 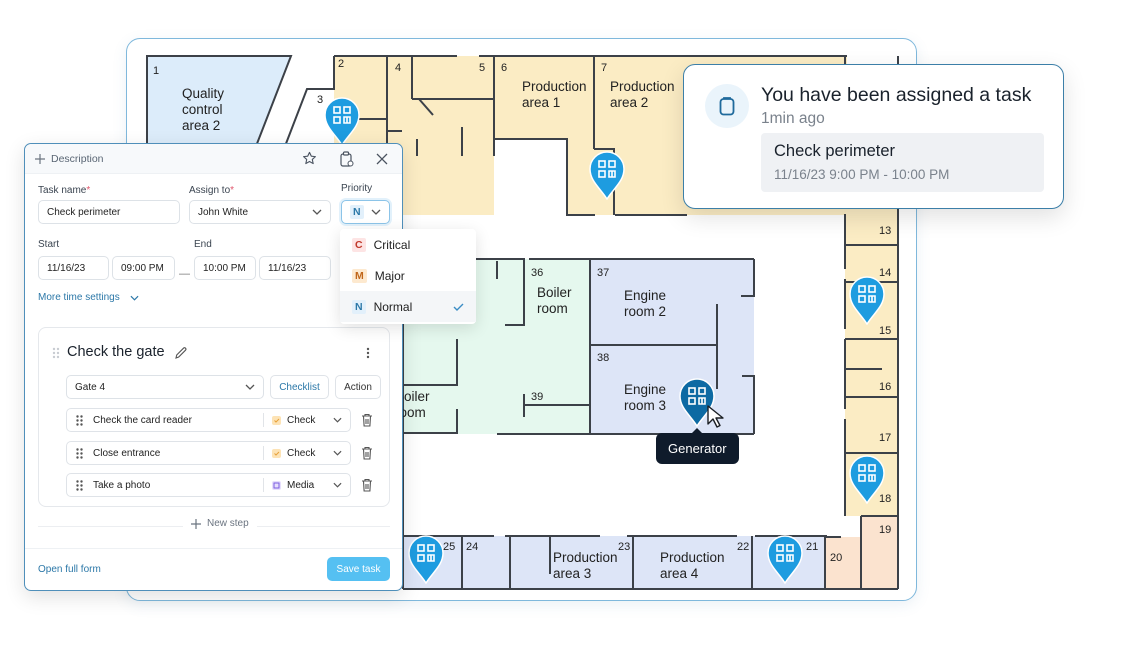 I want to click on description-label: Description, so click(x=77, y=158).